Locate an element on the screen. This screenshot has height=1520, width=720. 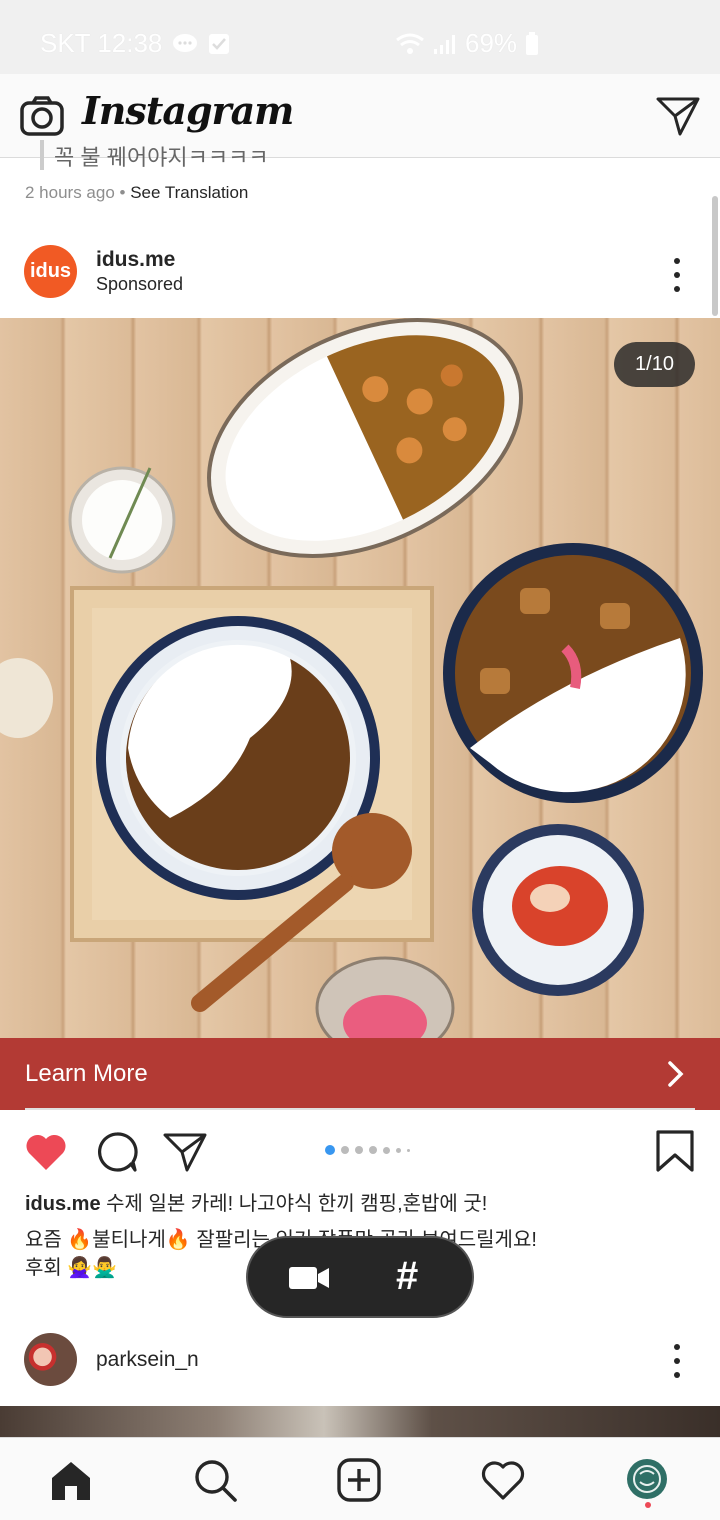
avatar: idus is located at coordinates (50, 271).